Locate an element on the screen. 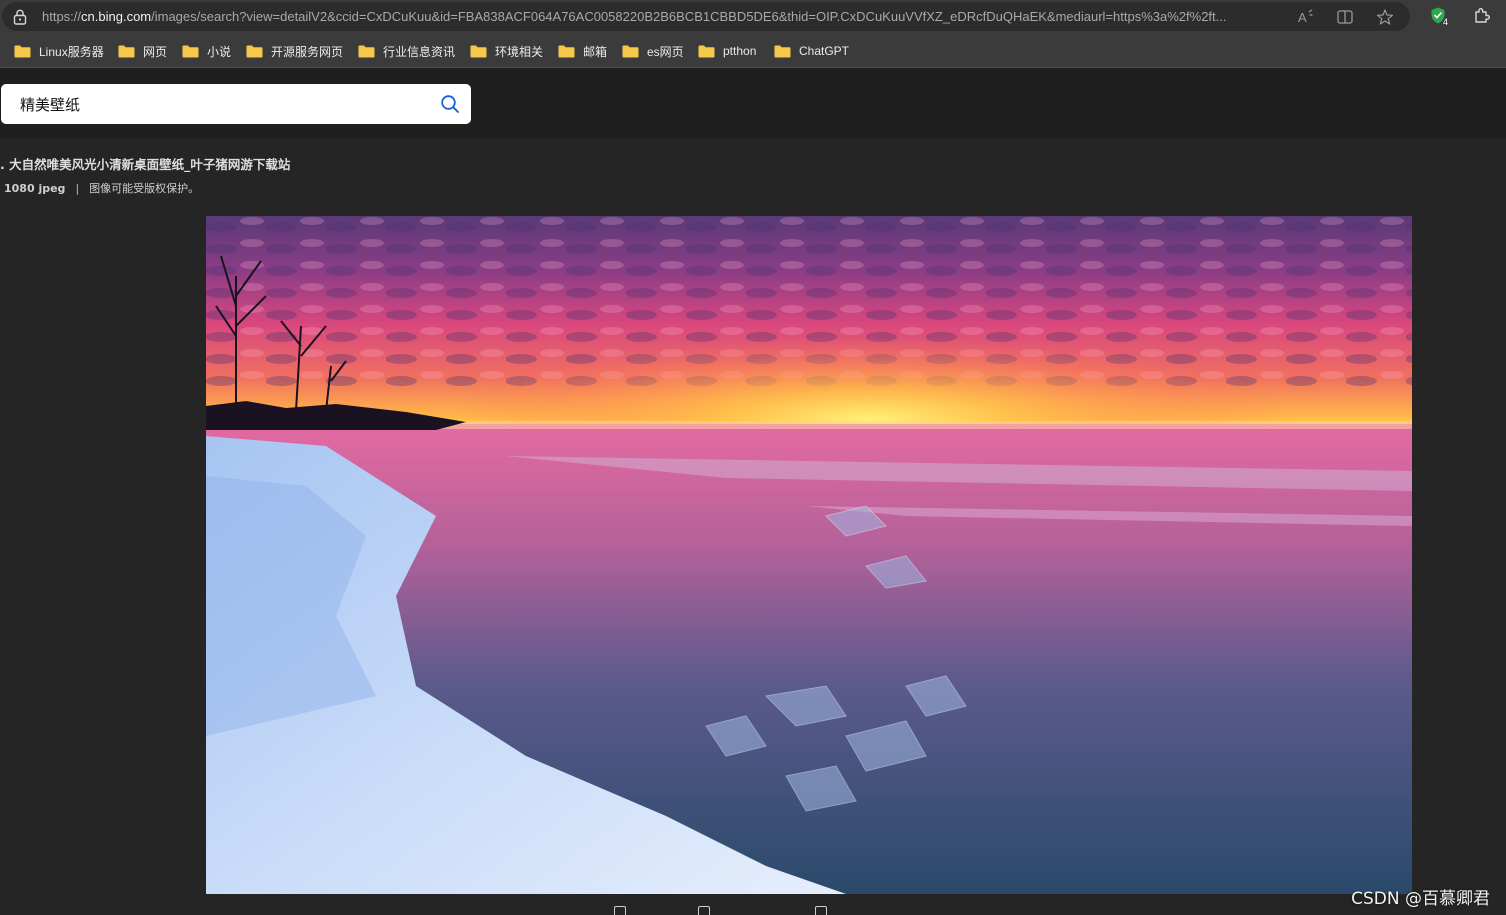 This screenshot has height=915, width=1506. image-meta: 1080 jpeg | 图像可能受版权保护。 is located at coordinates (101, 188).